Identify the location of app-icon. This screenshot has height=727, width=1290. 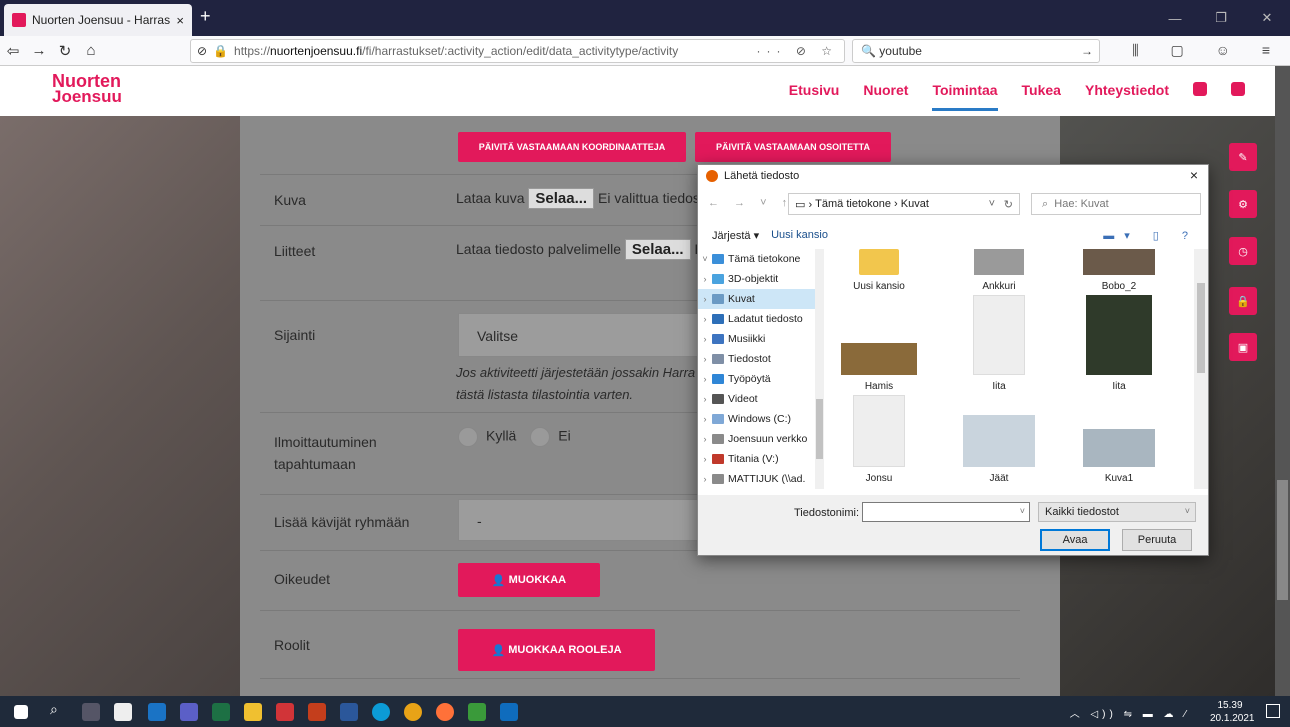
(477, 712).